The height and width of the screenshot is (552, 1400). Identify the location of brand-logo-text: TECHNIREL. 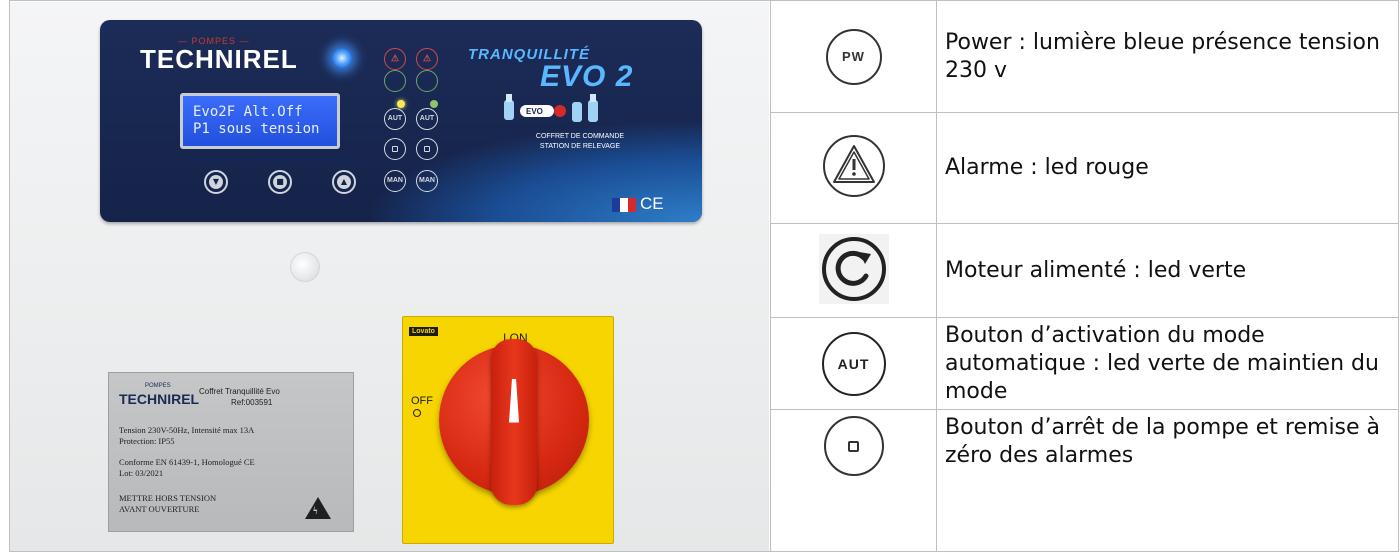
(219, 58).